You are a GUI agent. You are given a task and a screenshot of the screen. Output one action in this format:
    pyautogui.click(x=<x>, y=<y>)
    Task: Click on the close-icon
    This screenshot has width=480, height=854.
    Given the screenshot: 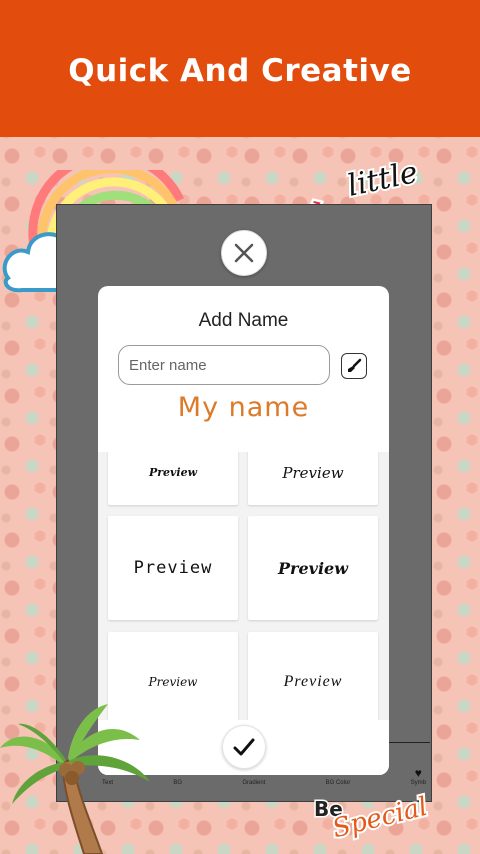 What is the action you would take?
    pyautogui.click(x=244, y=253)
    